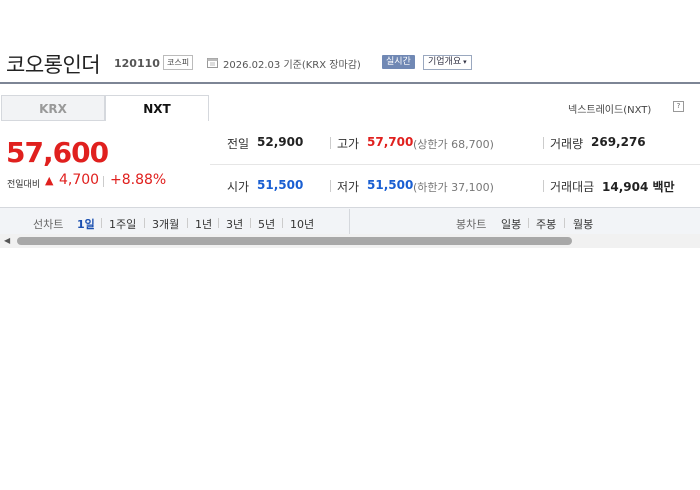  I want to click on period-1y: 1년, so click(203, 224).